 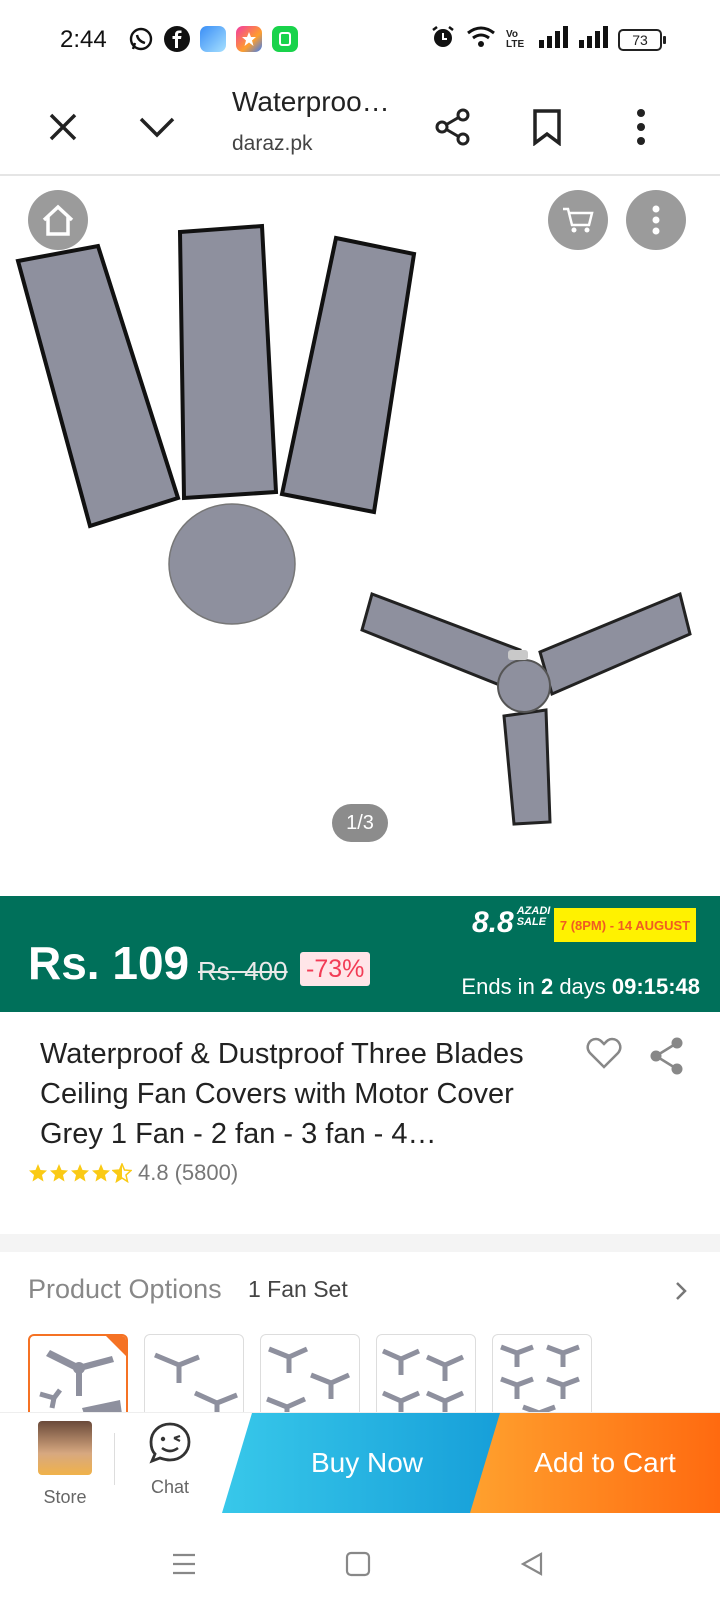 I want to click on chevron-down-icon, so click(x=157, y=127).